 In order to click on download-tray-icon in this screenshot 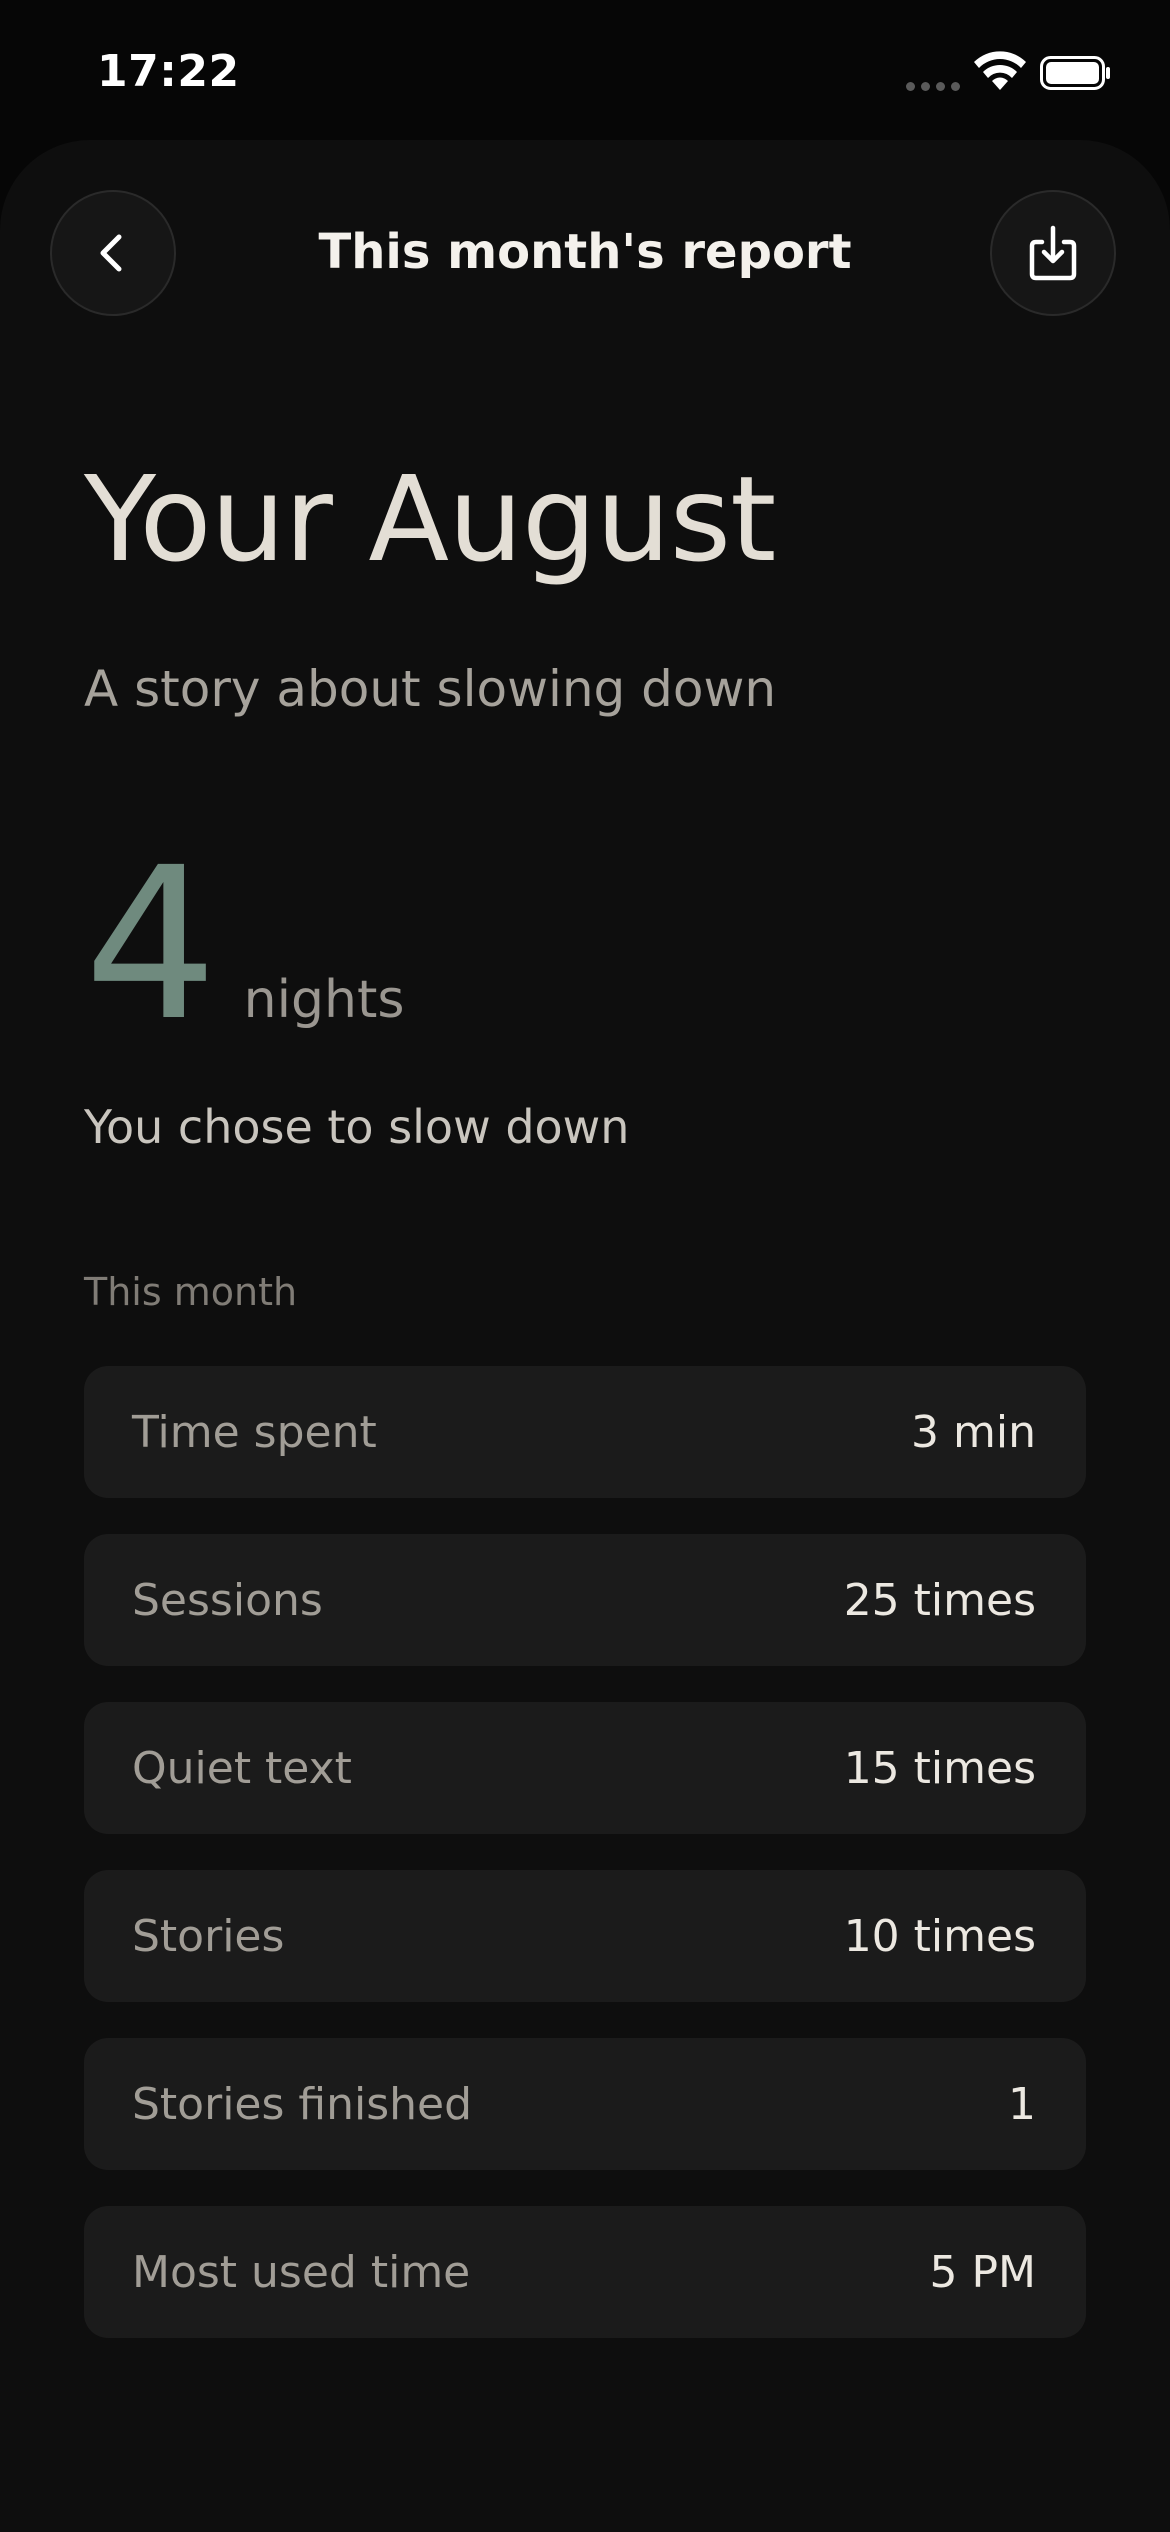, I will do `click(1053, 253)`.